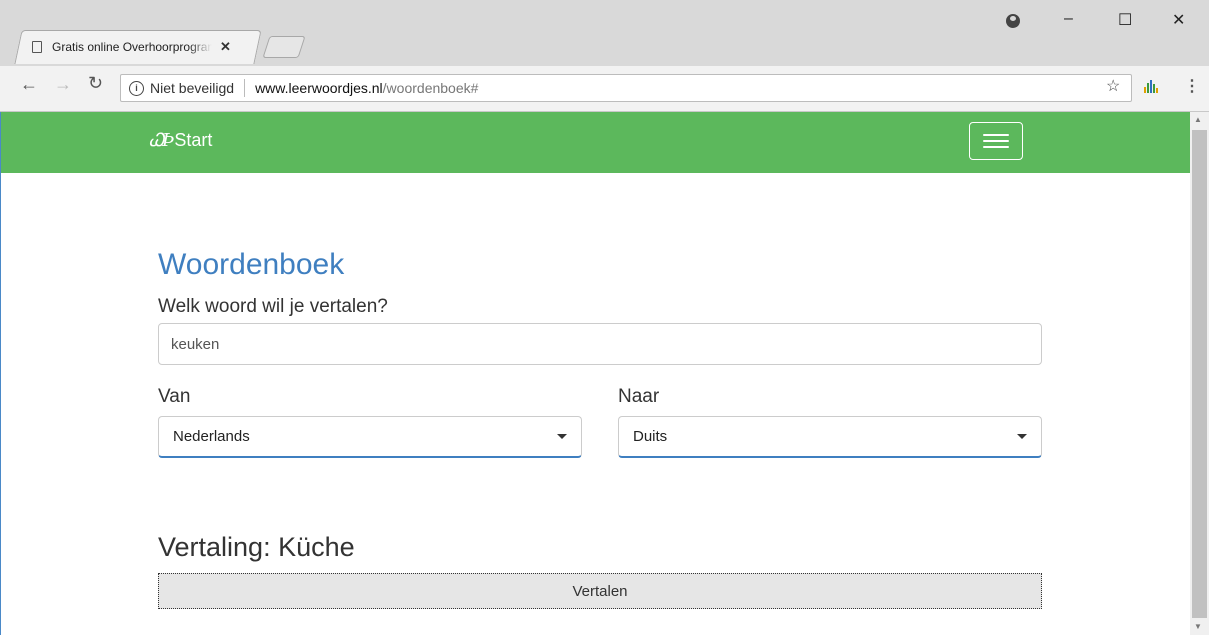 Image resolution: width=1209 pixels, height=635 pixels. Describe the element at coordinates (650, 436) in the screenshot. I see `to-language-value: Duits` at that location.